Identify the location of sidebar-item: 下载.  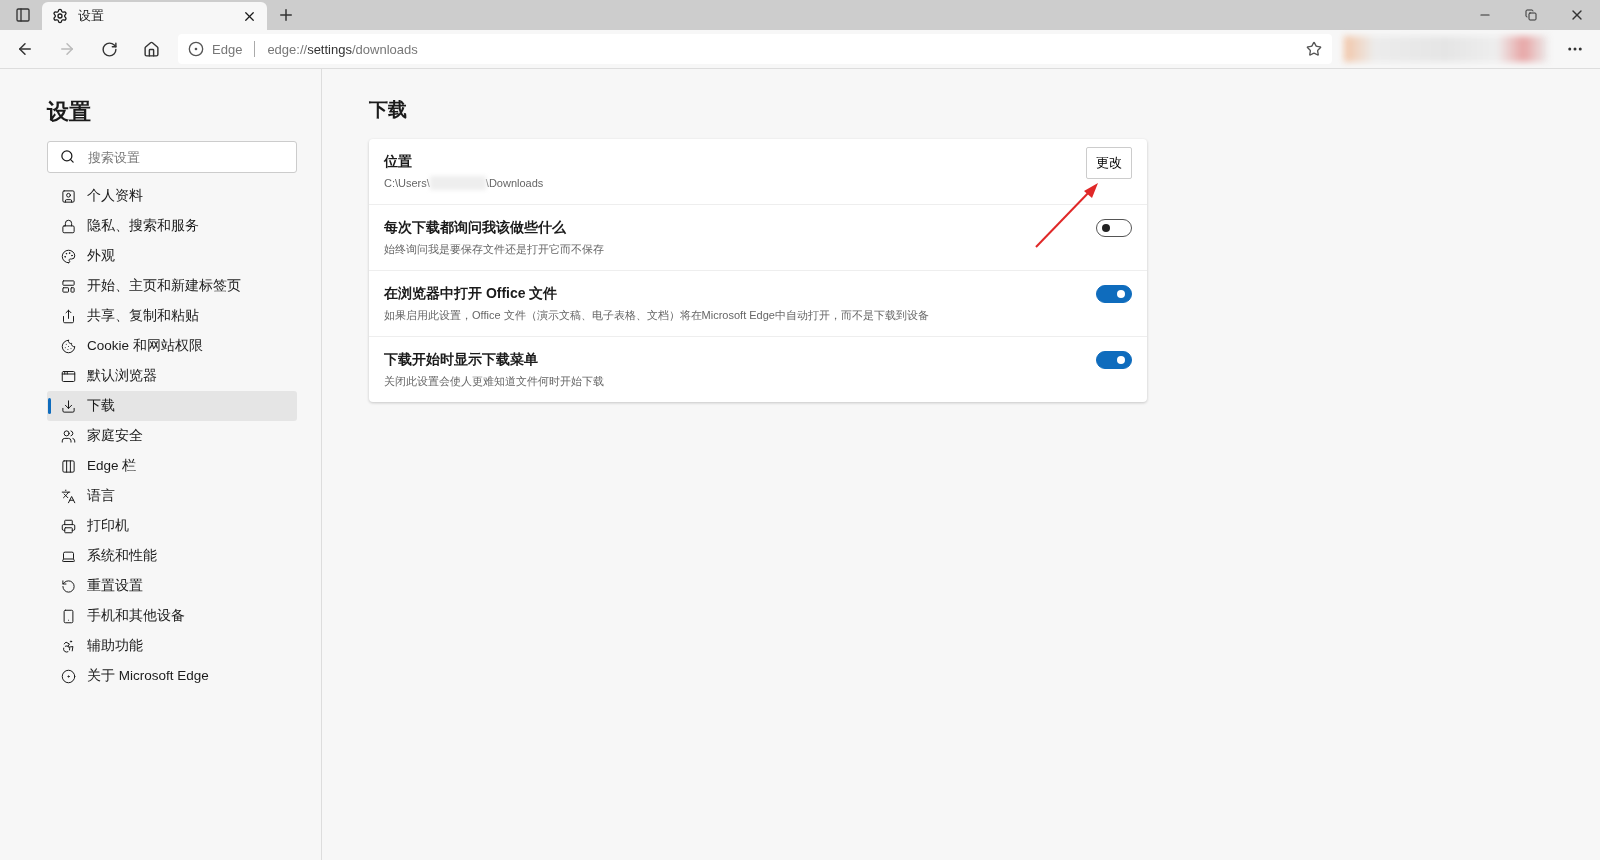
(172, 406).